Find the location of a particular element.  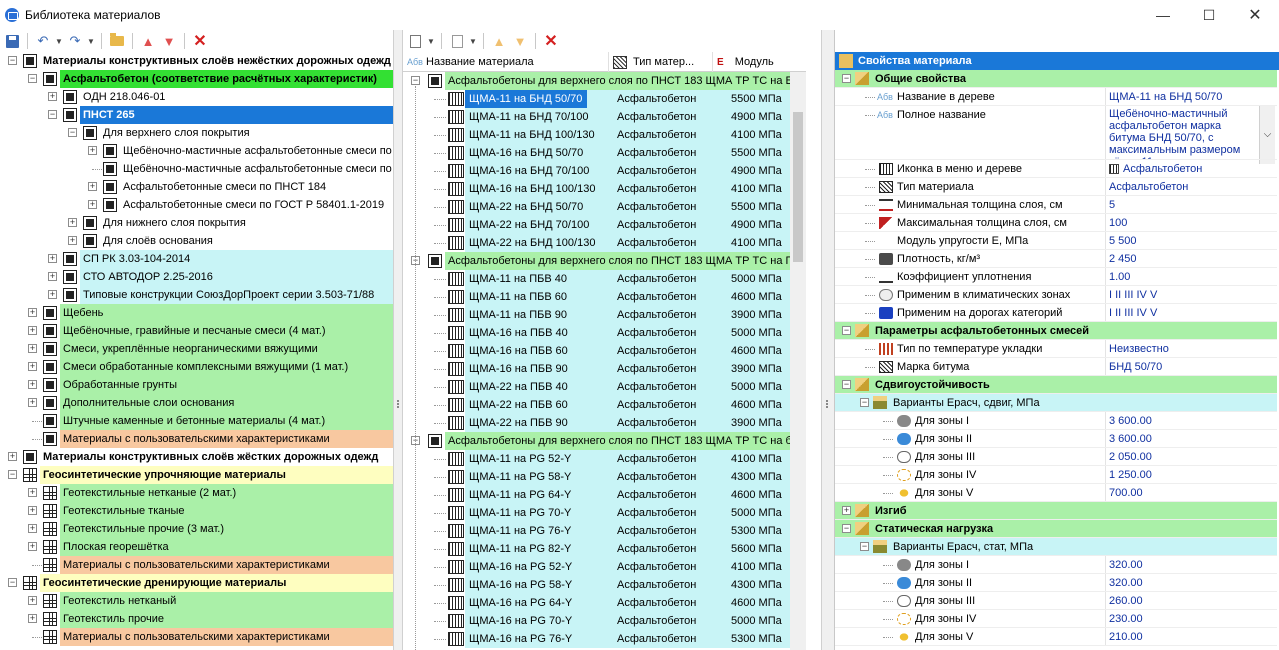

redo-button: ↷ is located at coordinates (75, 41).